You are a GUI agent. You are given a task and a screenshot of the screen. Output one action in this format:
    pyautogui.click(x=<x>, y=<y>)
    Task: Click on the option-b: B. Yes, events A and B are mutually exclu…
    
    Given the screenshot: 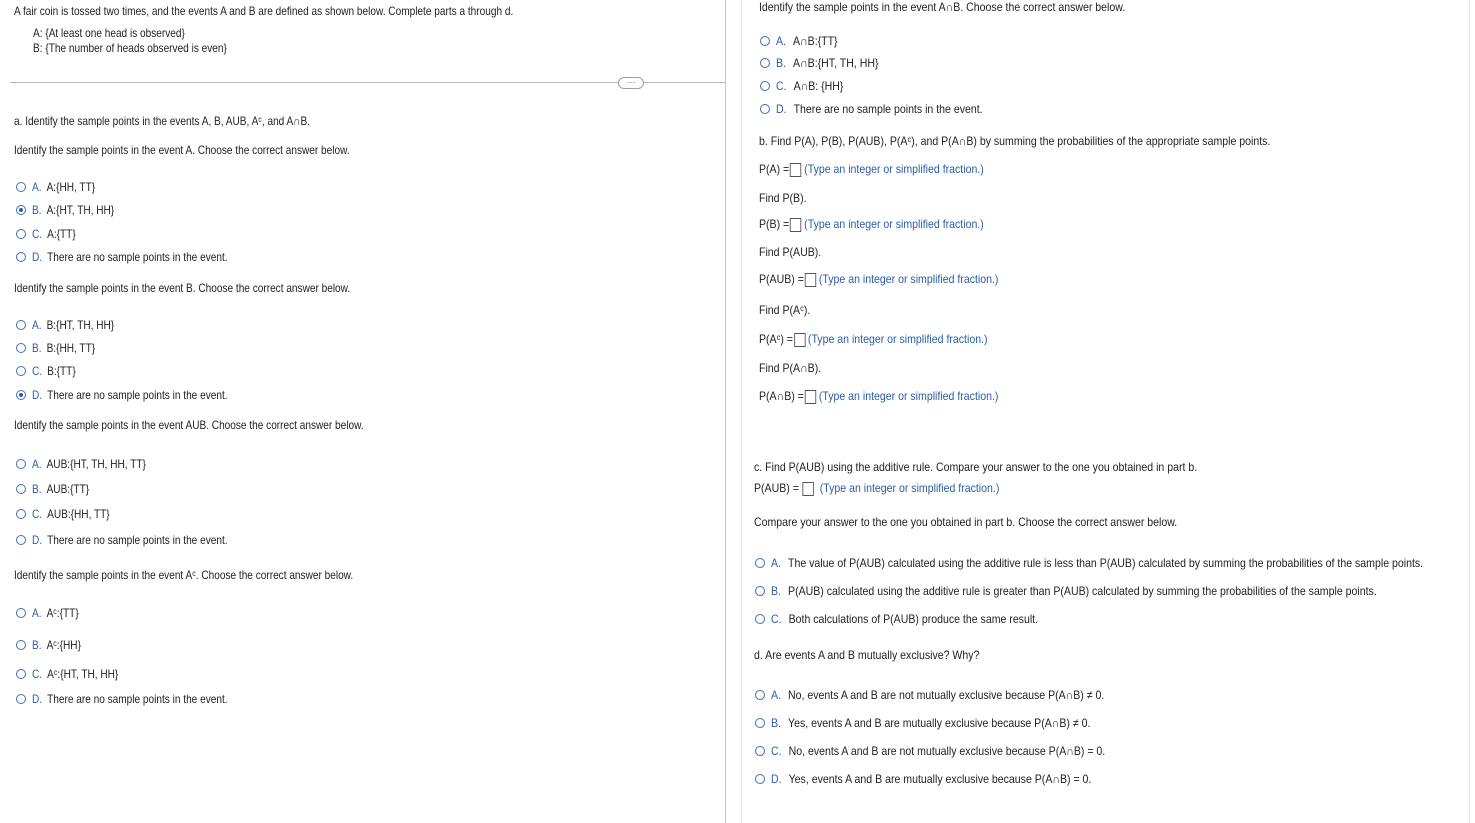 What is the action you would take?
    pyautogui.click(x=944, y=723)
    